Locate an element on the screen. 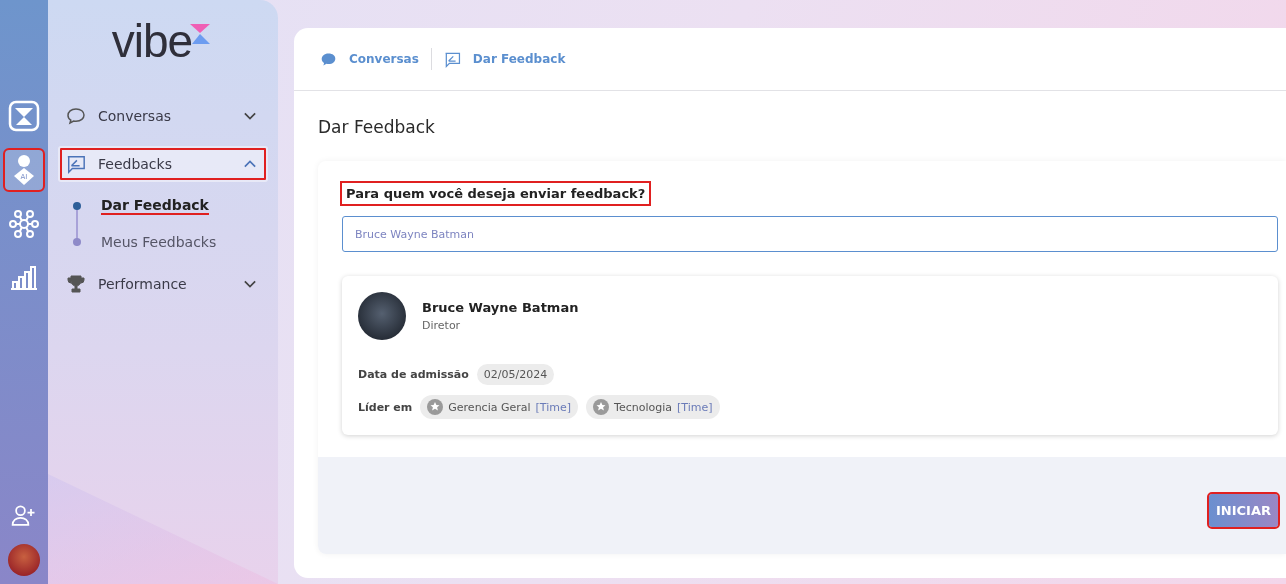  hourglass-logo-icon is located at coordinates (24, 116).